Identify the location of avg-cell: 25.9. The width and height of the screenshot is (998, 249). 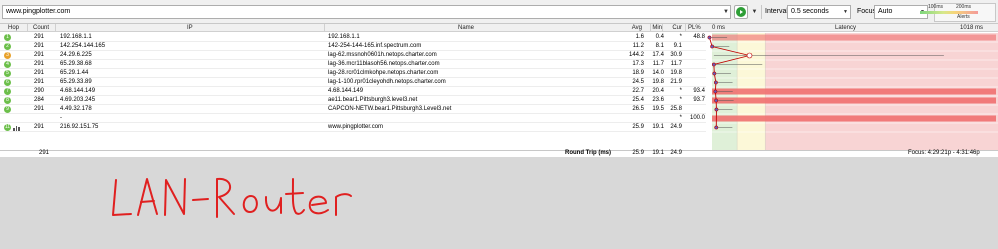
(638, 127).